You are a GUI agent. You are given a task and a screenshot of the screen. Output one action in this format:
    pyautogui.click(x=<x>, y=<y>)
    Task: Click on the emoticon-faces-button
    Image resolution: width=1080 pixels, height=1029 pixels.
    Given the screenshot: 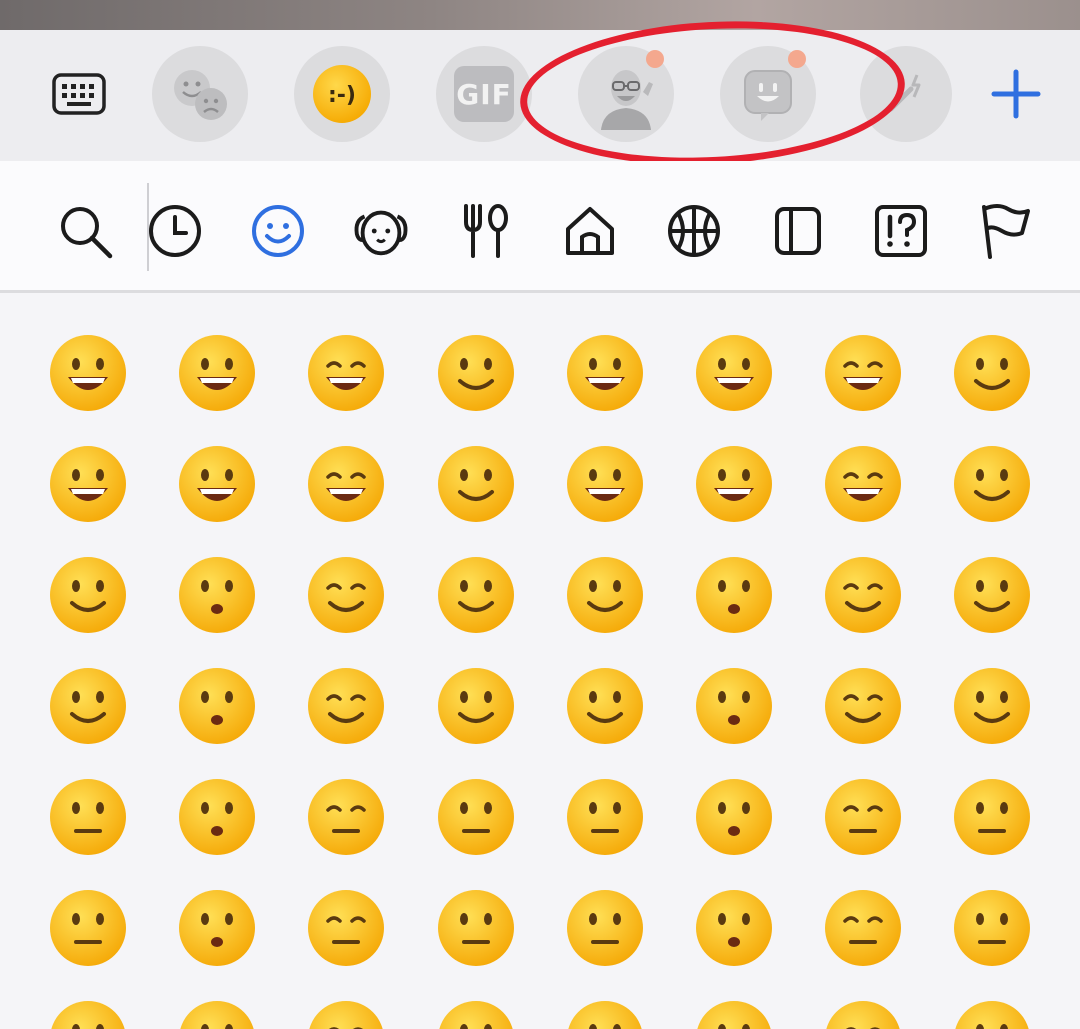 What is the action you would take?
    pyautogui.click(x=200, y=94)
    